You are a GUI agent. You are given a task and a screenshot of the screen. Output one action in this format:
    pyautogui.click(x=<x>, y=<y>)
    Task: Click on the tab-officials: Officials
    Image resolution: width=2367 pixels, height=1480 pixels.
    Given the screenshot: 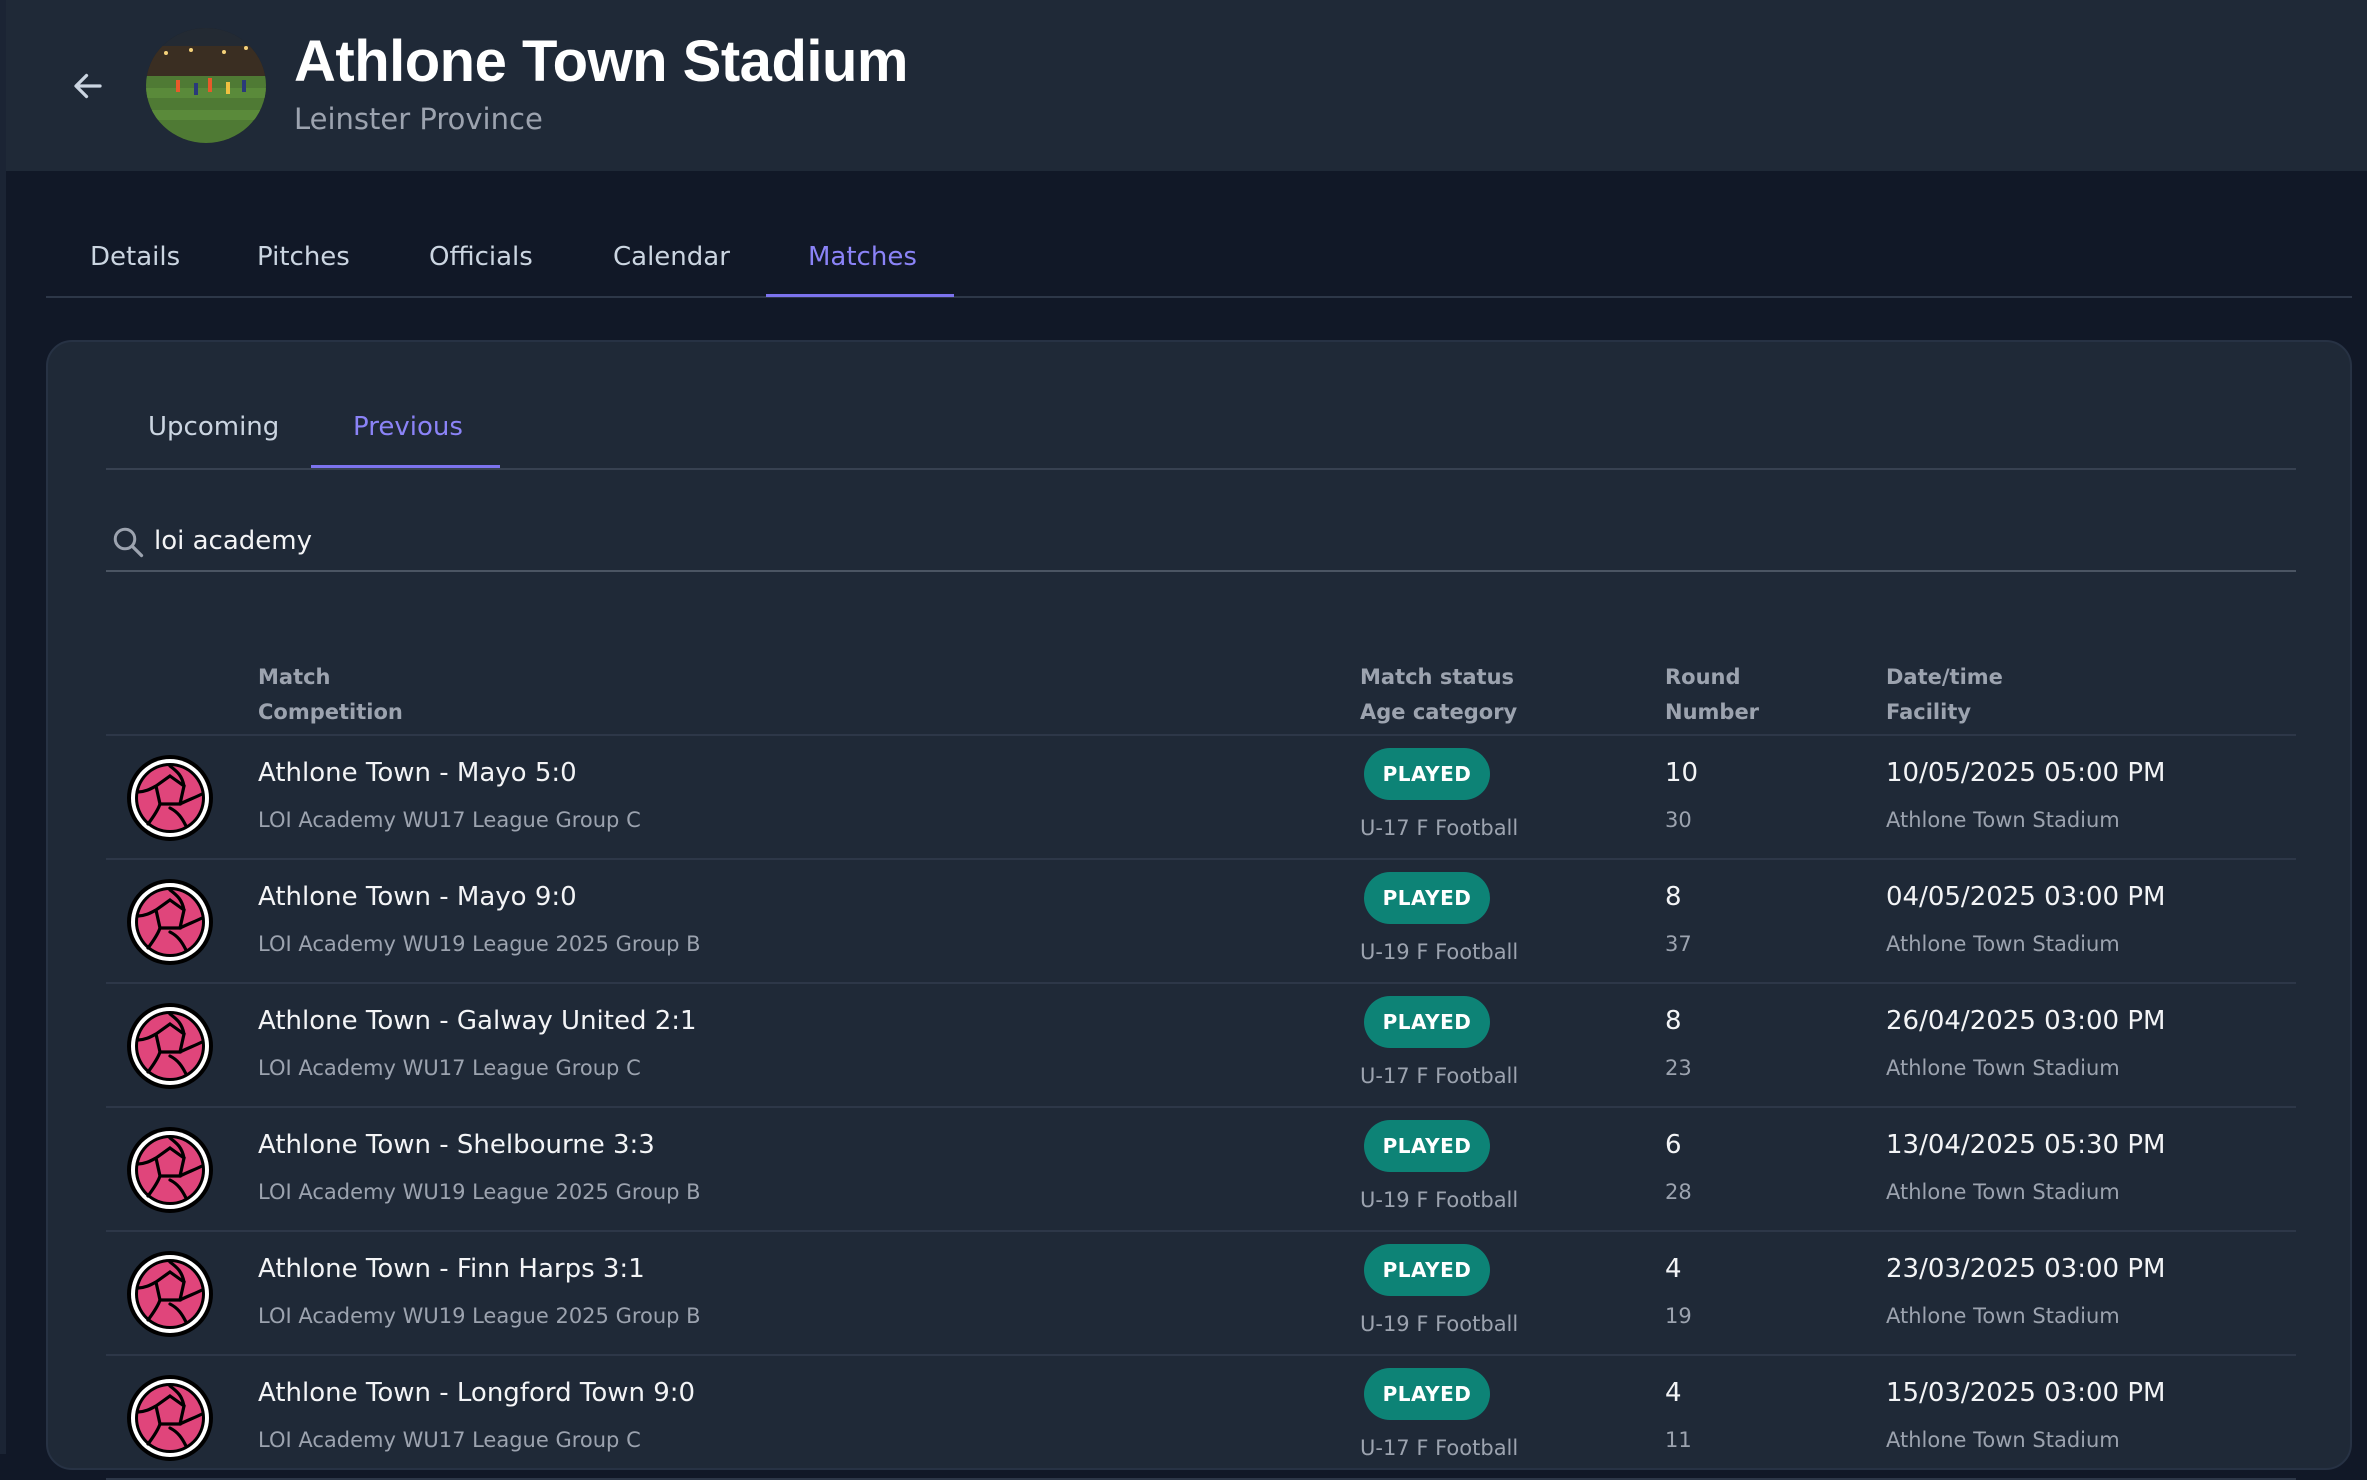 What is the action you would take?
    pyautogui.click(x=481, y=270)
    